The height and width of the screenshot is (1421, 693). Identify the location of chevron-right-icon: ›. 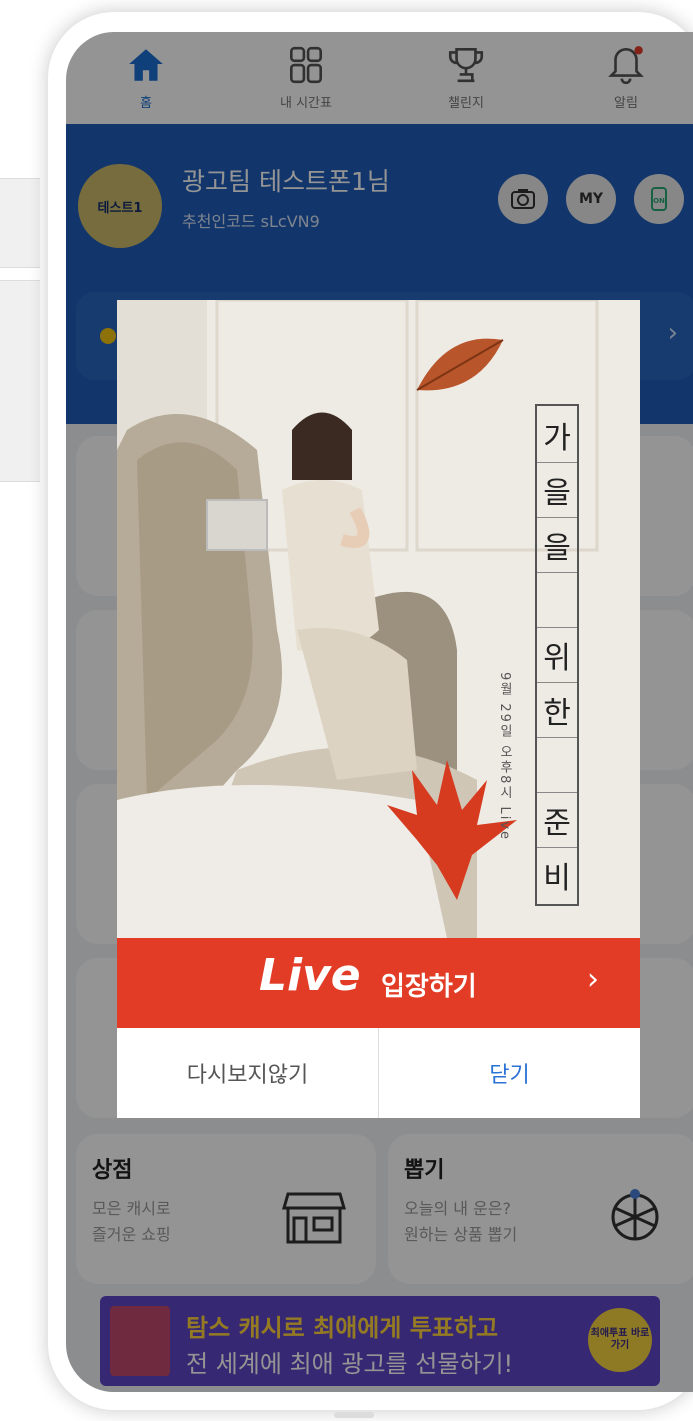
(593, 979).